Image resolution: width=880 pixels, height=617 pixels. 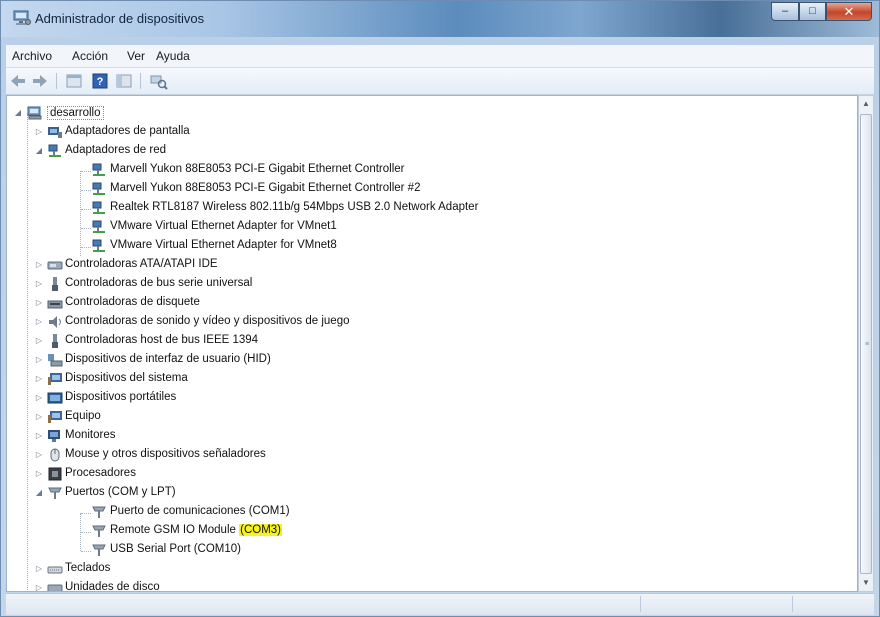 What do you see at coordinates (432, 113) in the screenshot?
I see `tree-root: ◢ desarrollo` at bounding box center [432, 113].